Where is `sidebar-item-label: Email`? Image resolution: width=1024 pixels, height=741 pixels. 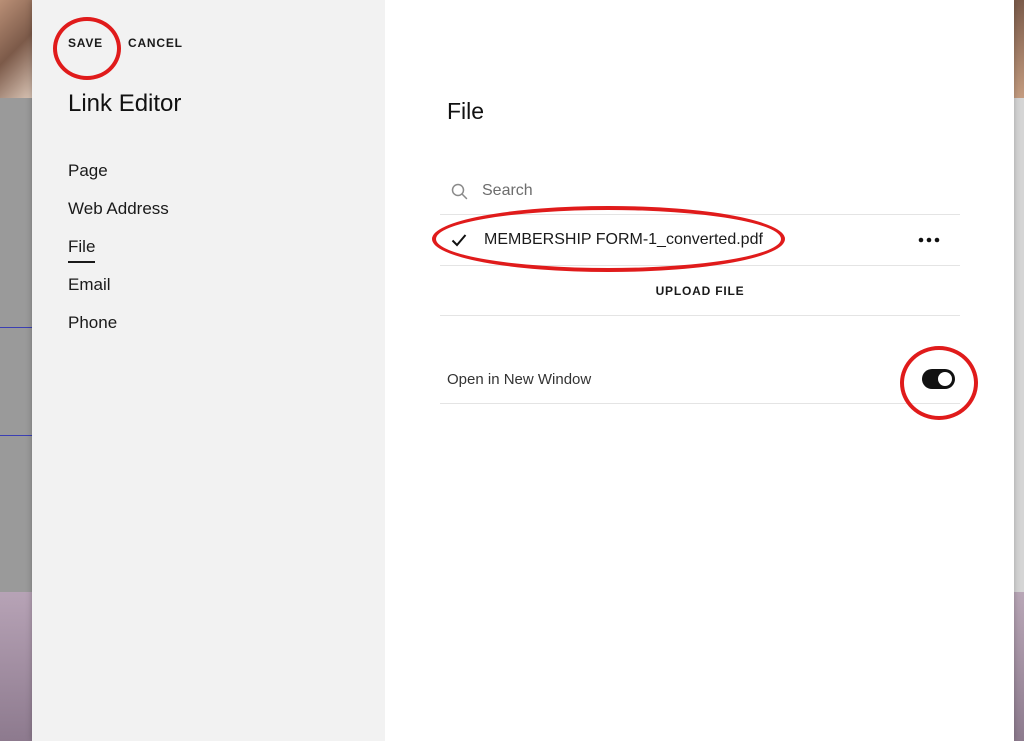 sidebar-item-label: Email is located at coordinates (89, 284).